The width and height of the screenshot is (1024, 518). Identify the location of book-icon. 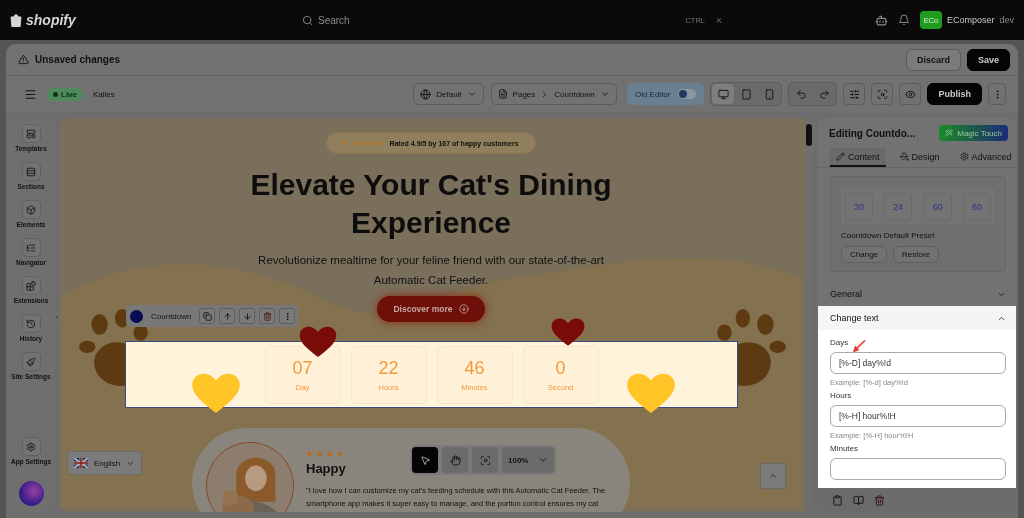
(858, 500).